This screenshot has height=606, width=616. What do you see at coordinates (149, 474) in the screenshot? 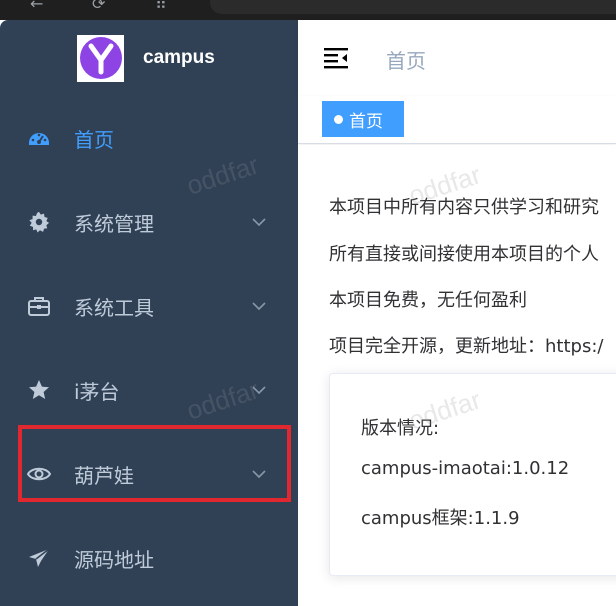
I see `sidebar-item-huluwa: 葫芦娃` at bounding box center [149, 474].